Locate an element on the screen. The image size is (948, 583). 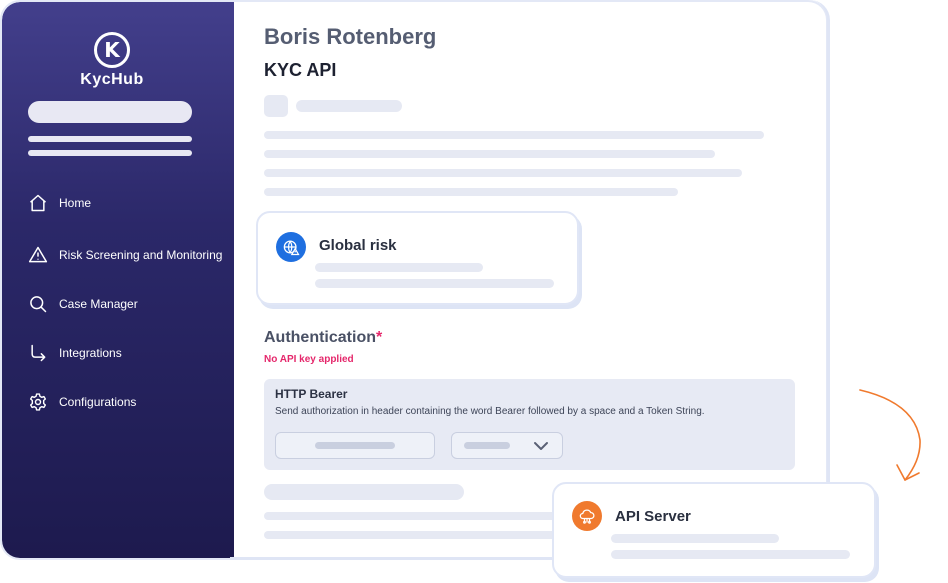
curved-arrow-icon is located at coordinates (890, 435).